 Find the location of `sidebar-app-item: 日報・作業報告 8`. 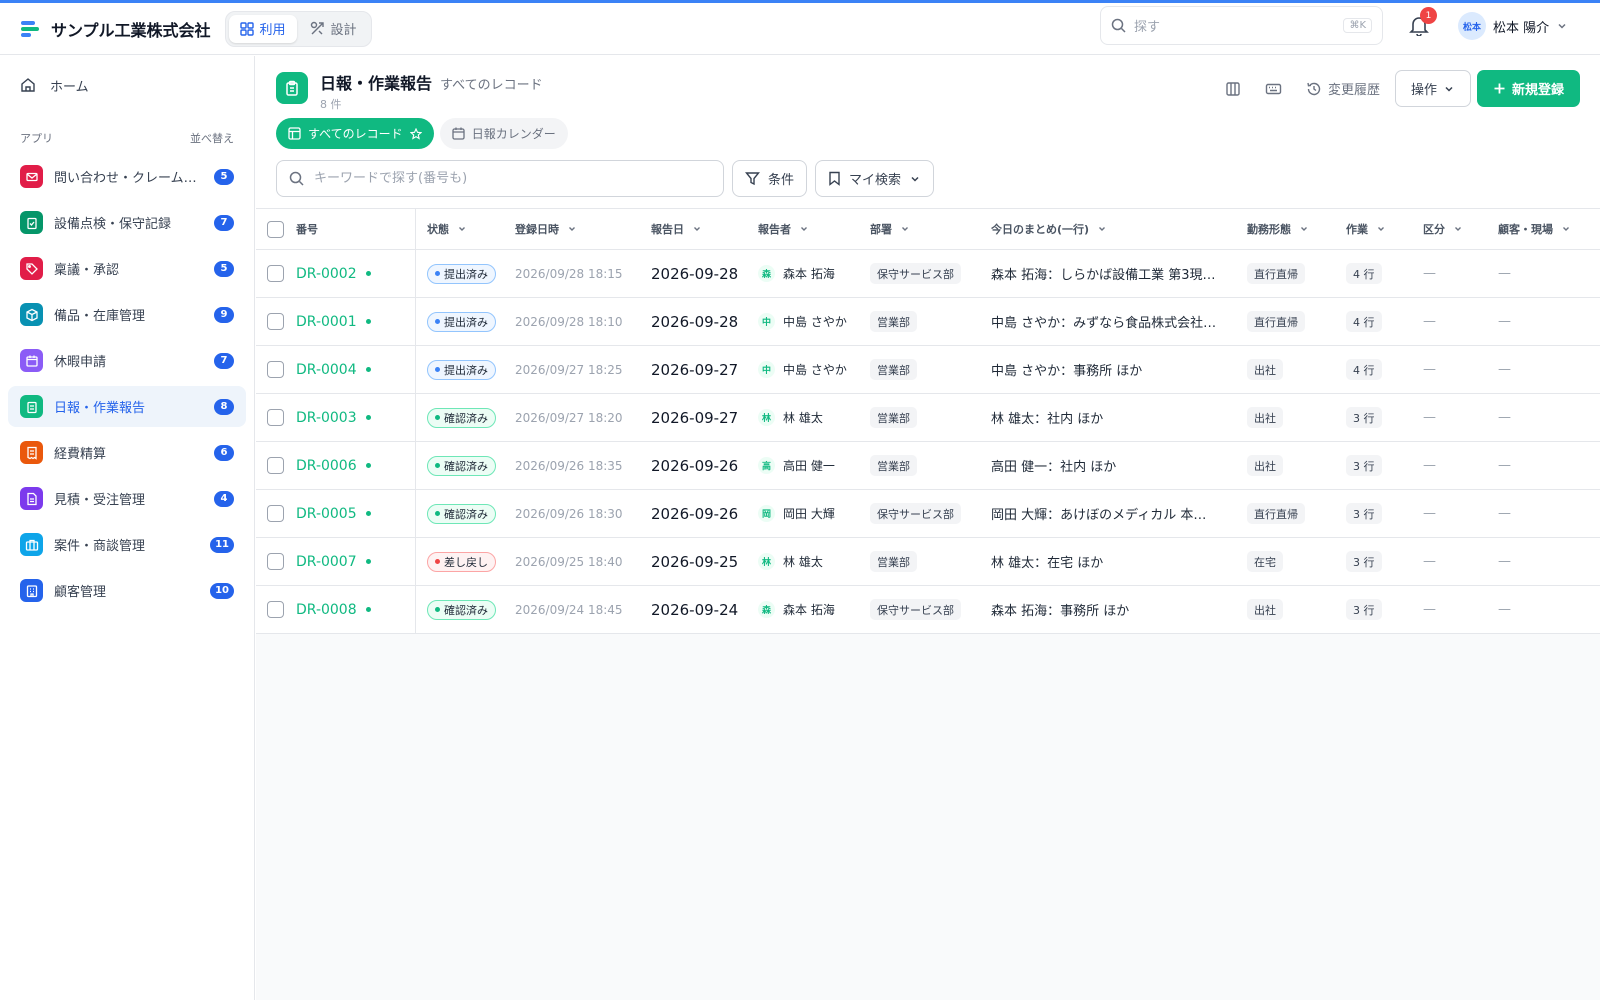

sidebar-app-item: 日報・作業報告 8 is located at coordinates (127, 406).